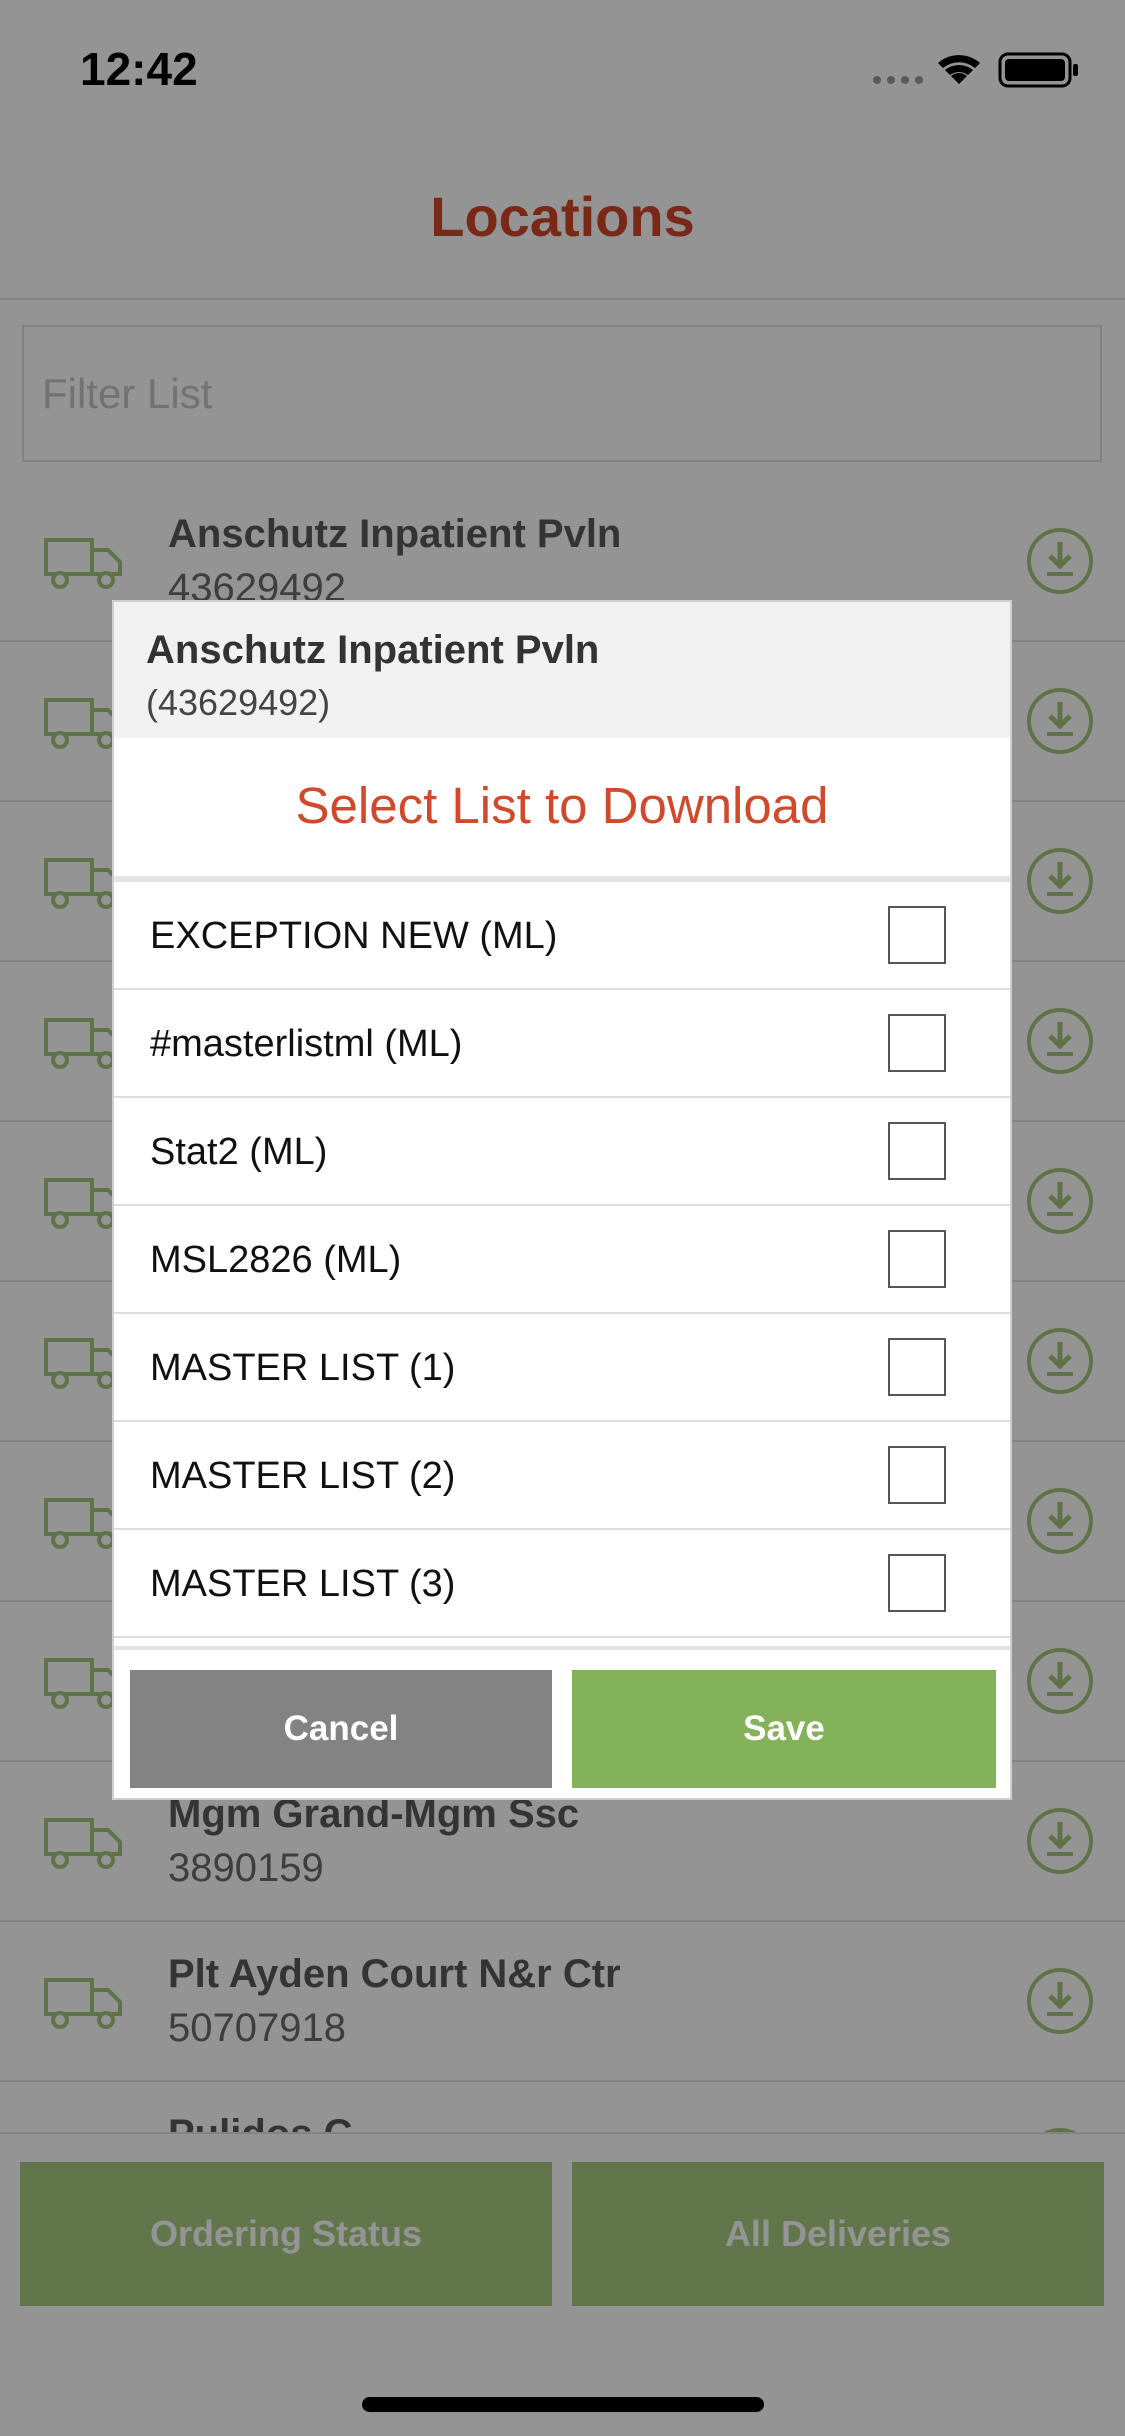  I want to click on save-button: Save, so click(784, 1729).